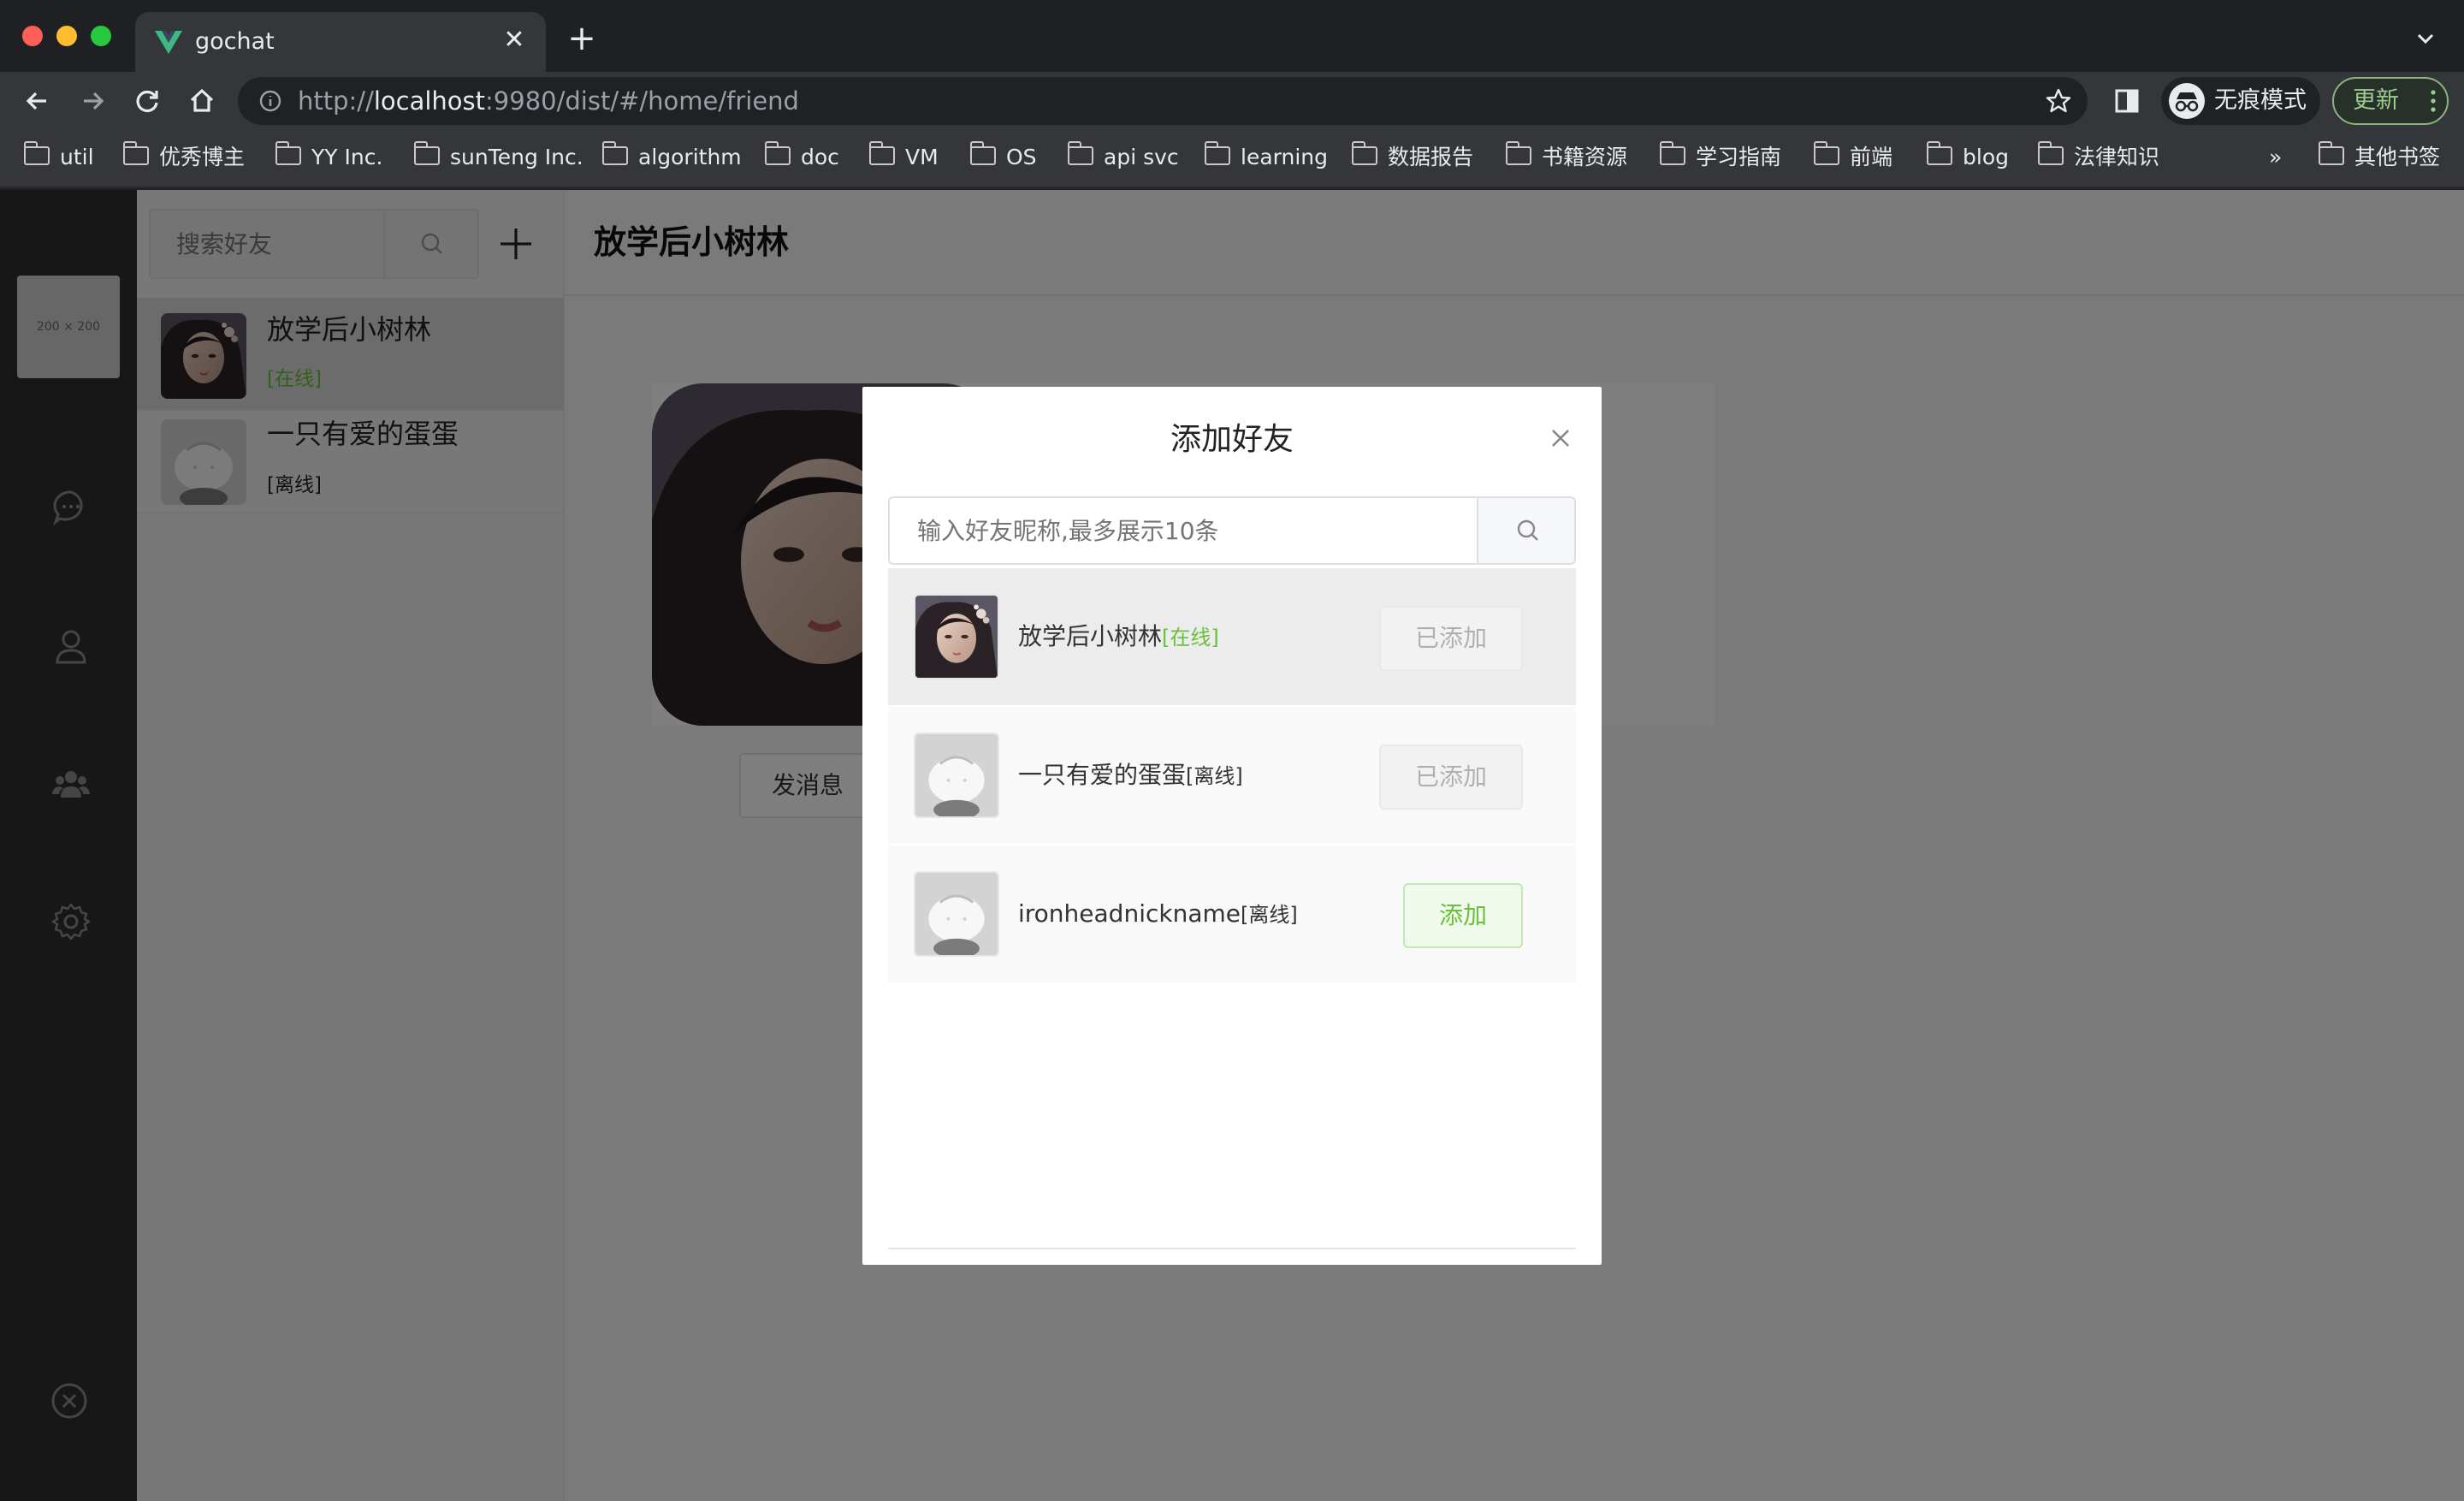  Describe the element at coordinates (101, 36) in the screenshot. I see `maximize-window-button` at that location.